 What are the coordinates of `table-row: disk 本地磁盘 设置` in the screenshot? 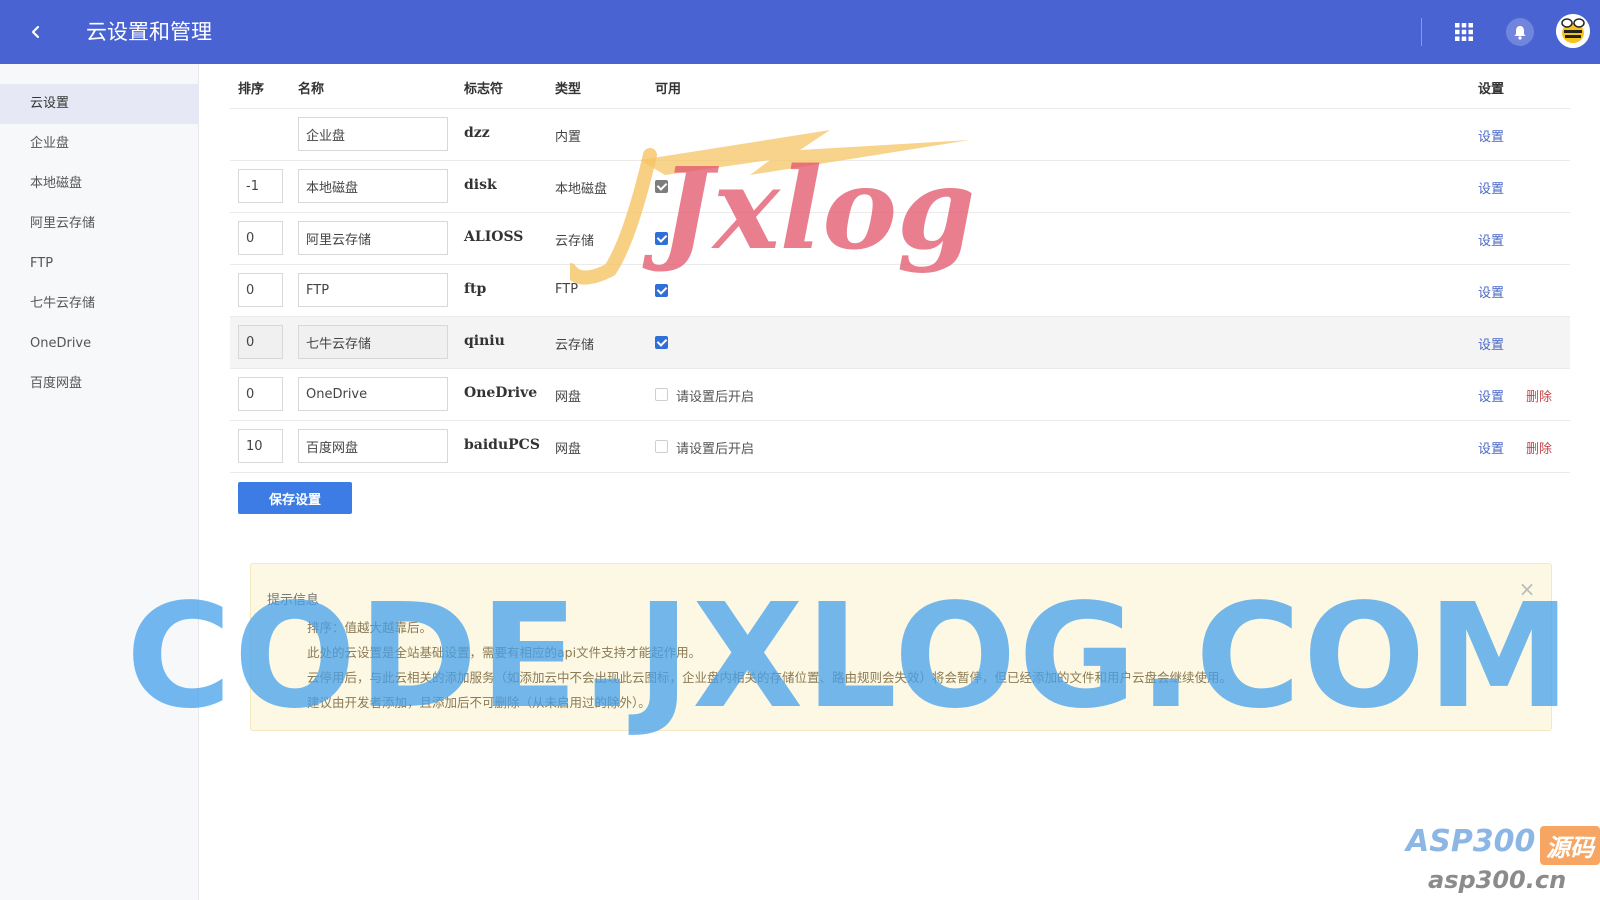 It's located at (900, 187).